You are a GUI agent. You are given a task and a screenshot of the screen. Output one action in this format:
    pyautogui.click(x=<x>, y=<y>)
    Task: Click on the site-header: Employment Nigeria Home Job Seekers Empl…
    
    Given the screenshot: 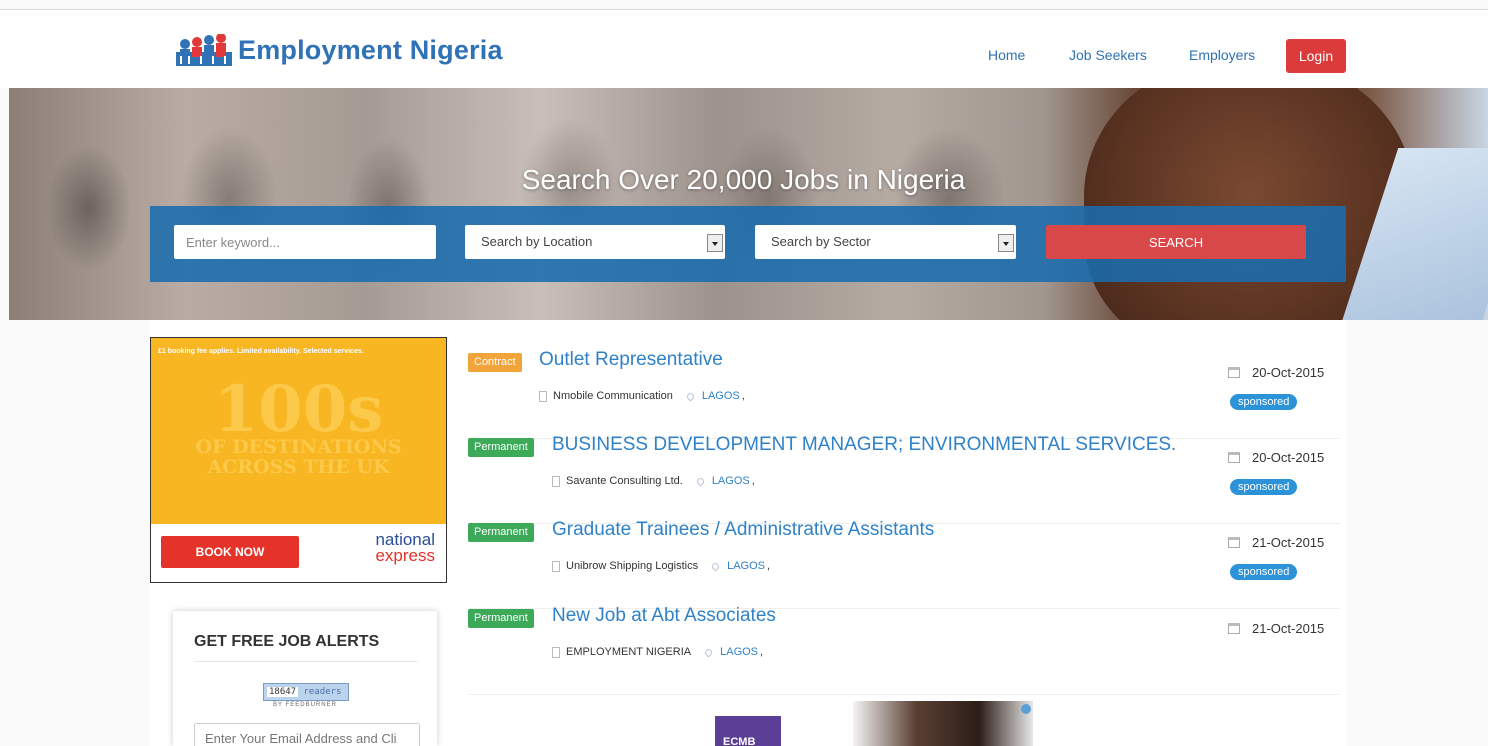 What is the action you would take?
    pyautogui.click(x=744, y=49)
    